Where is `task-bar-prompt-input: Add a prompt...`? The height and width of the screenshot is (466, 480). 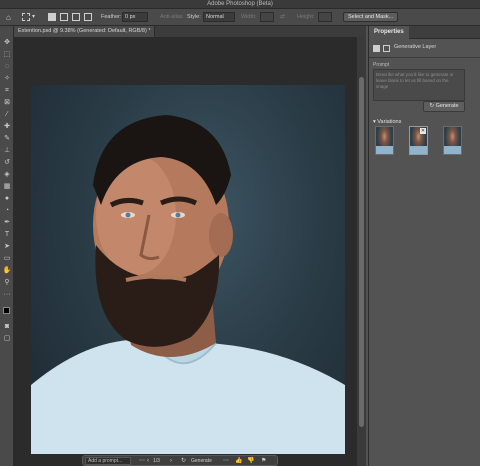
task-bar-prompt-input: Add a prompt... is located at coordinates (108, 461).